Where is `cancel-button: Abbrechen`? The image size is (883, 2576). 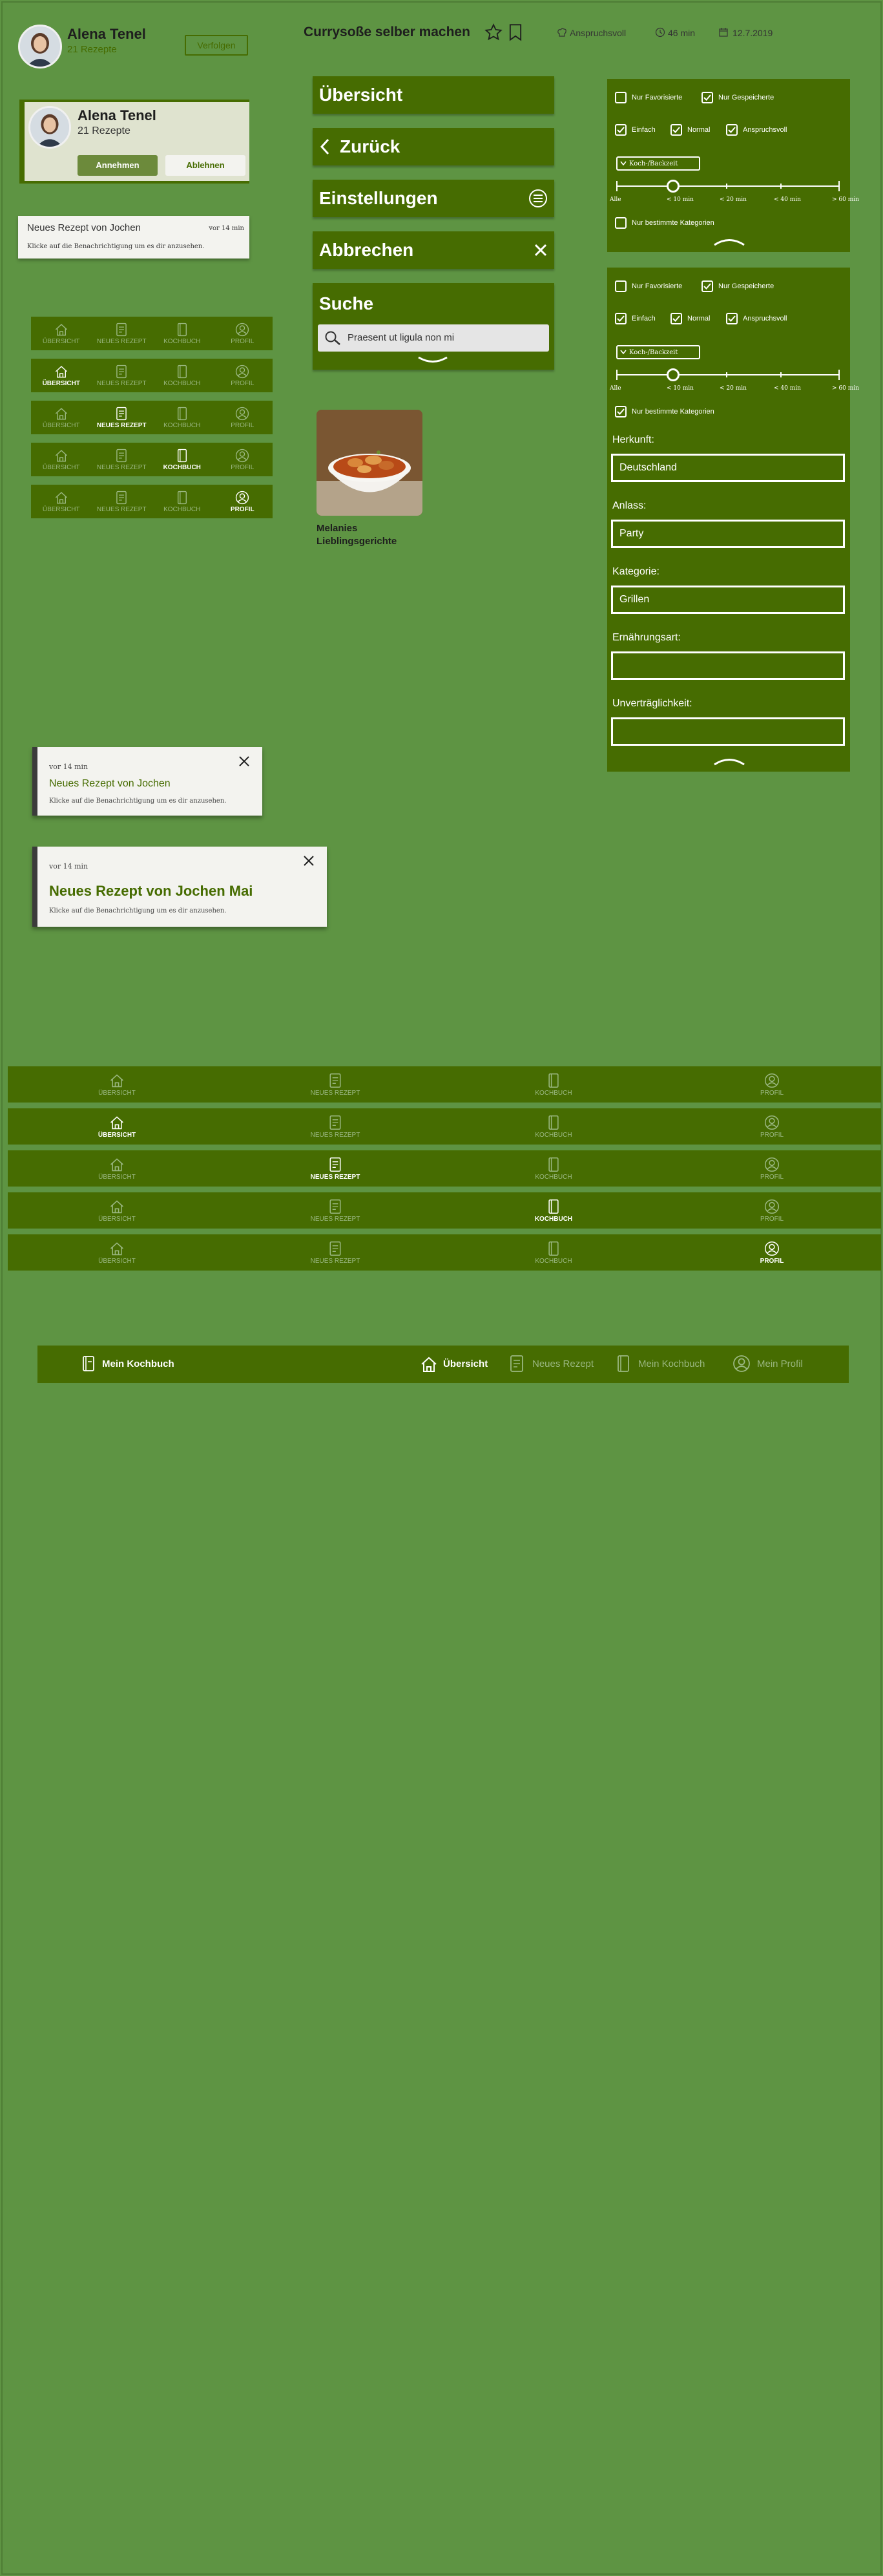 cancel-button: Abbrechen is located at coordinates (434, 250).